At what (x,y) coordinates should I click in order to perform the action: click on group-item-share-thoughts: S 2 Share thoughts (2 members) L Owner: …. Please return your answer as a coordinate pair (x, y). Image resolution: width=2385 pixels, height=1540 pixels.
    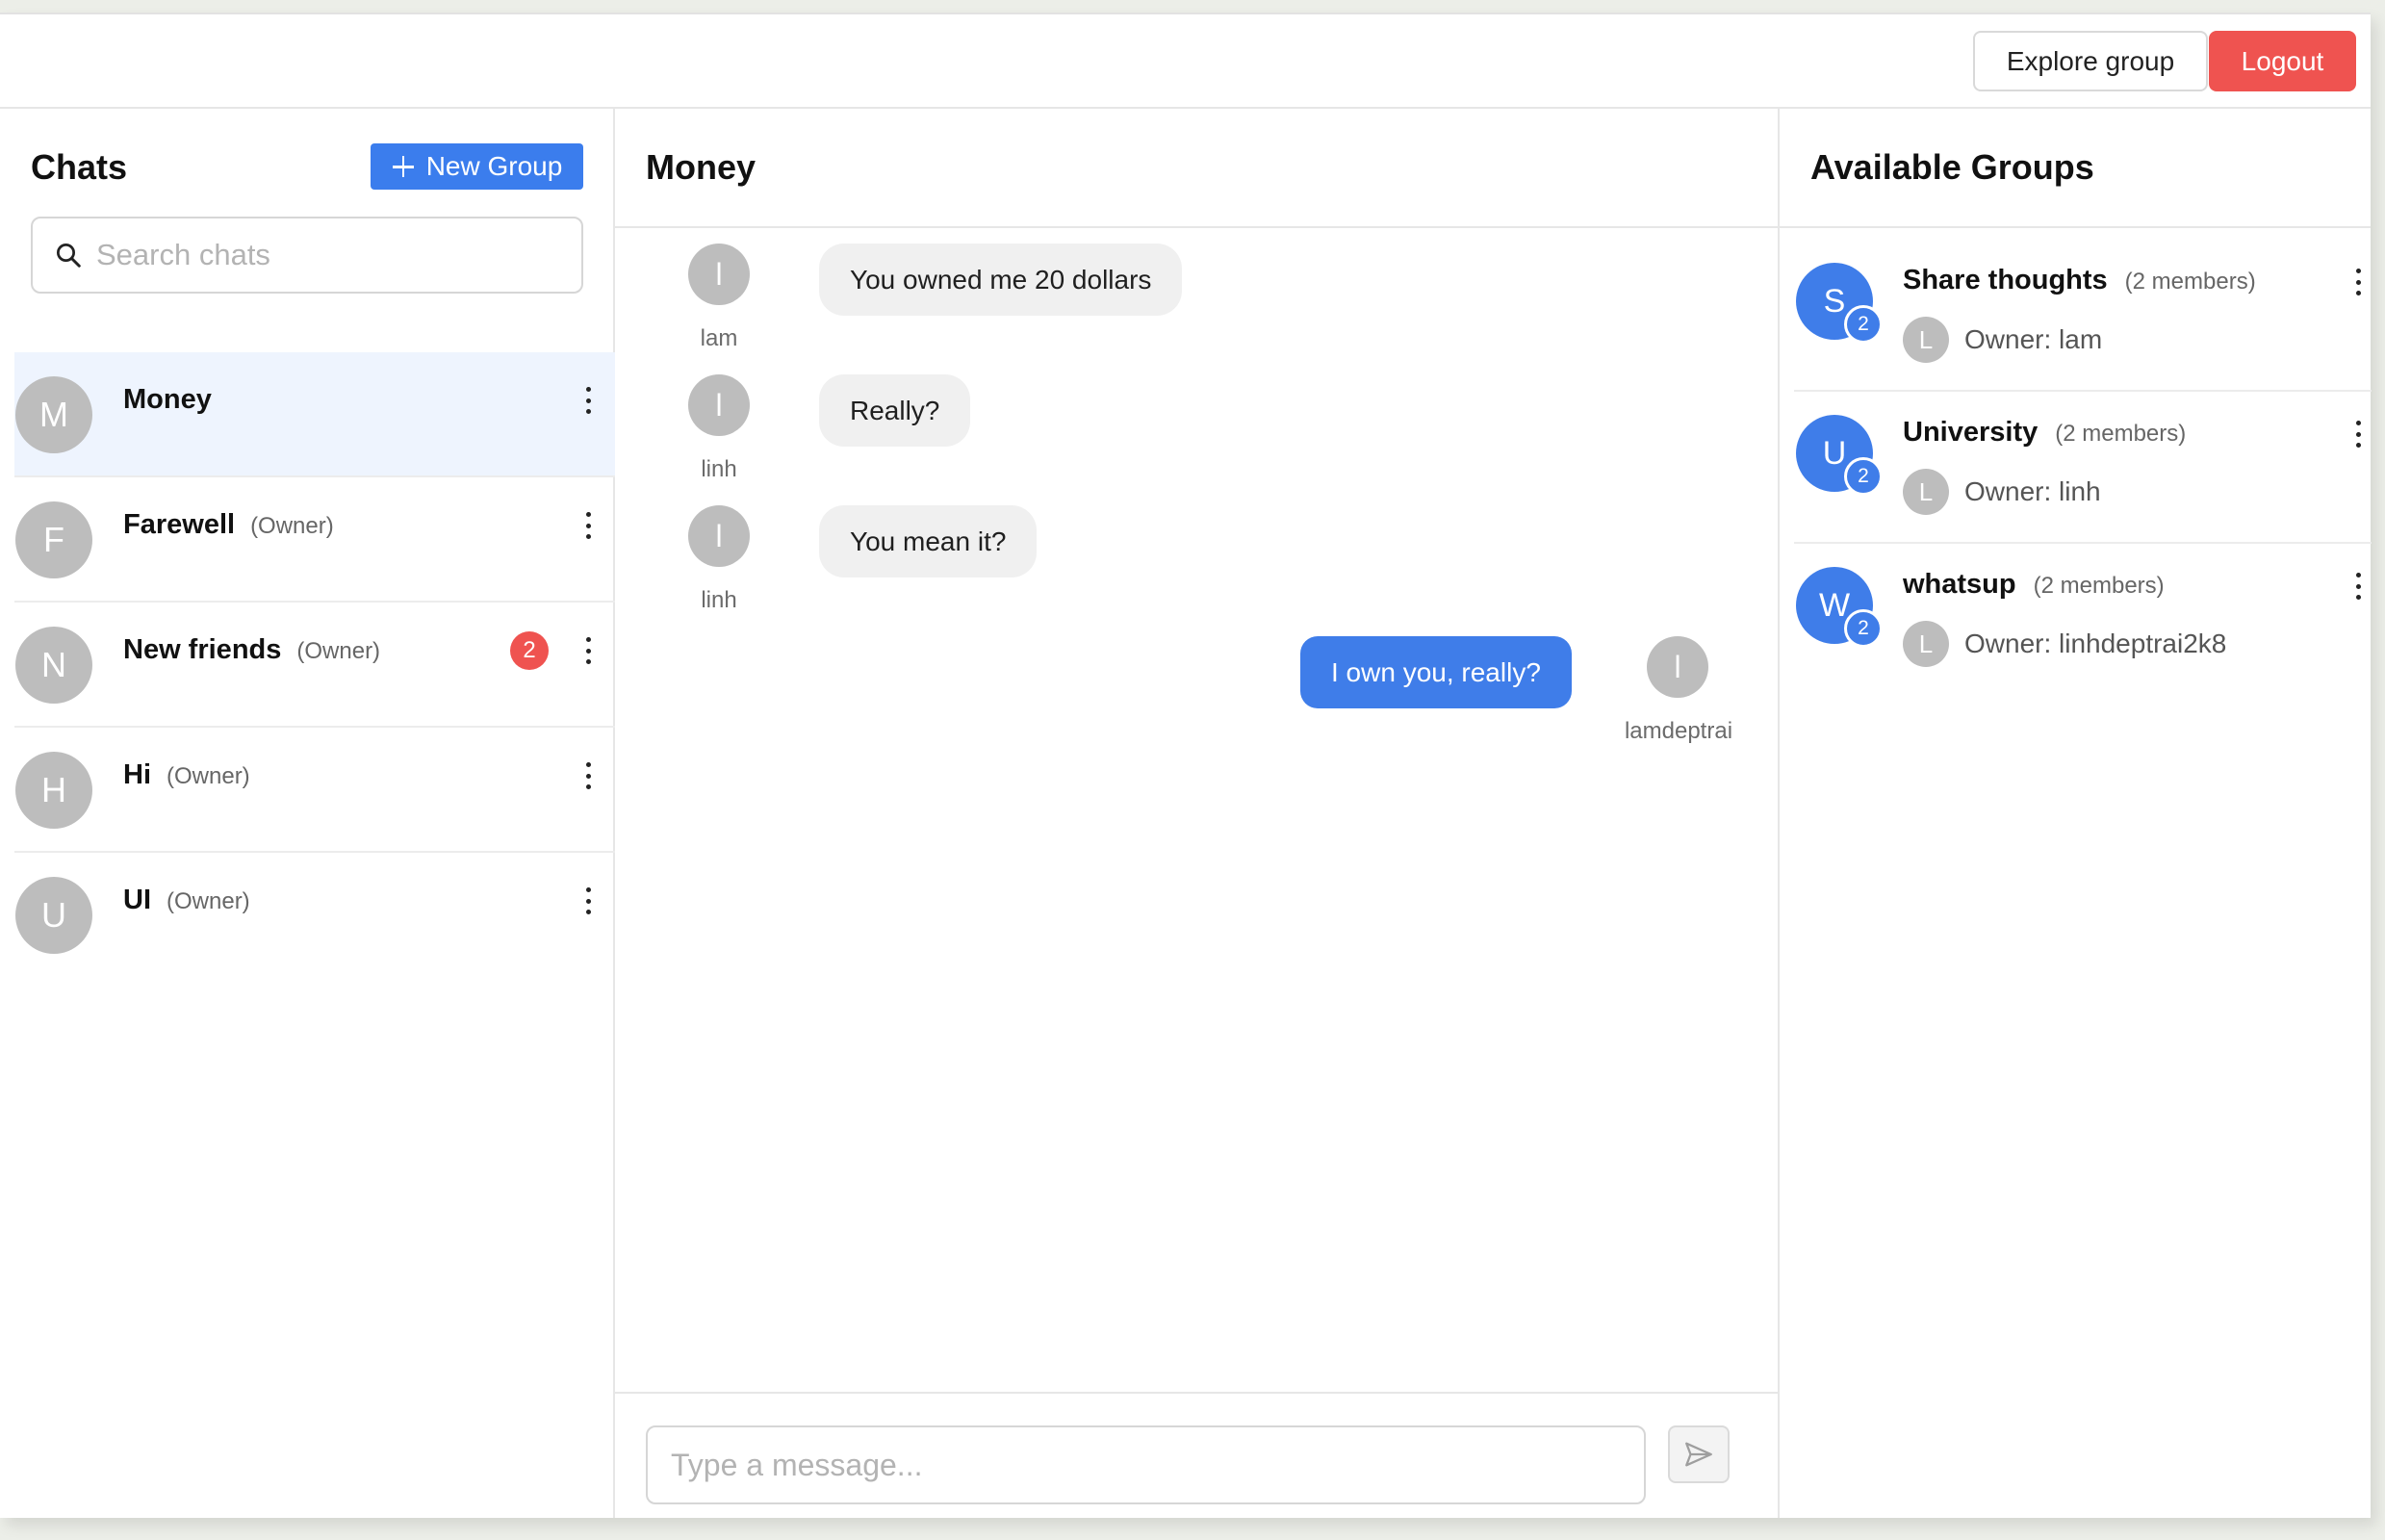
    Looking at the image, I should click on (2083, 316).